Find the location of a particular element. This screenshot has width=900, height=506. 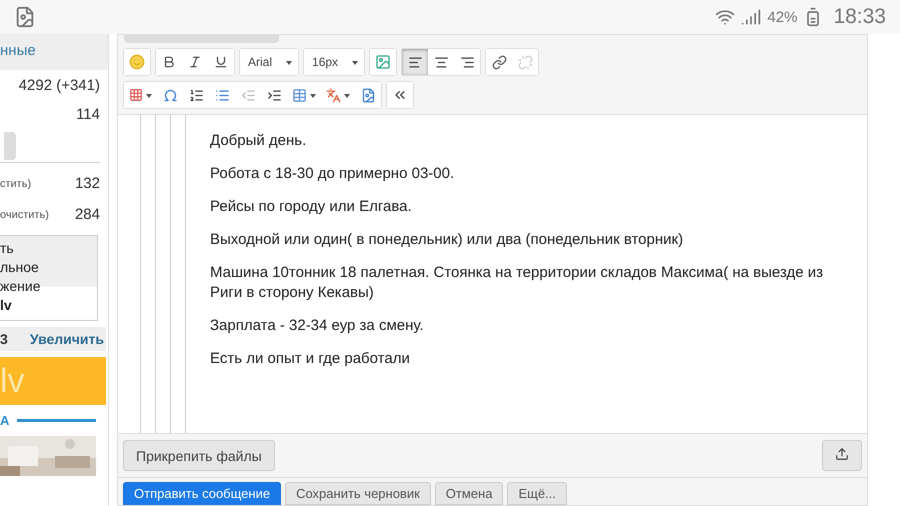

align-button is located at coordinates (415, 62).